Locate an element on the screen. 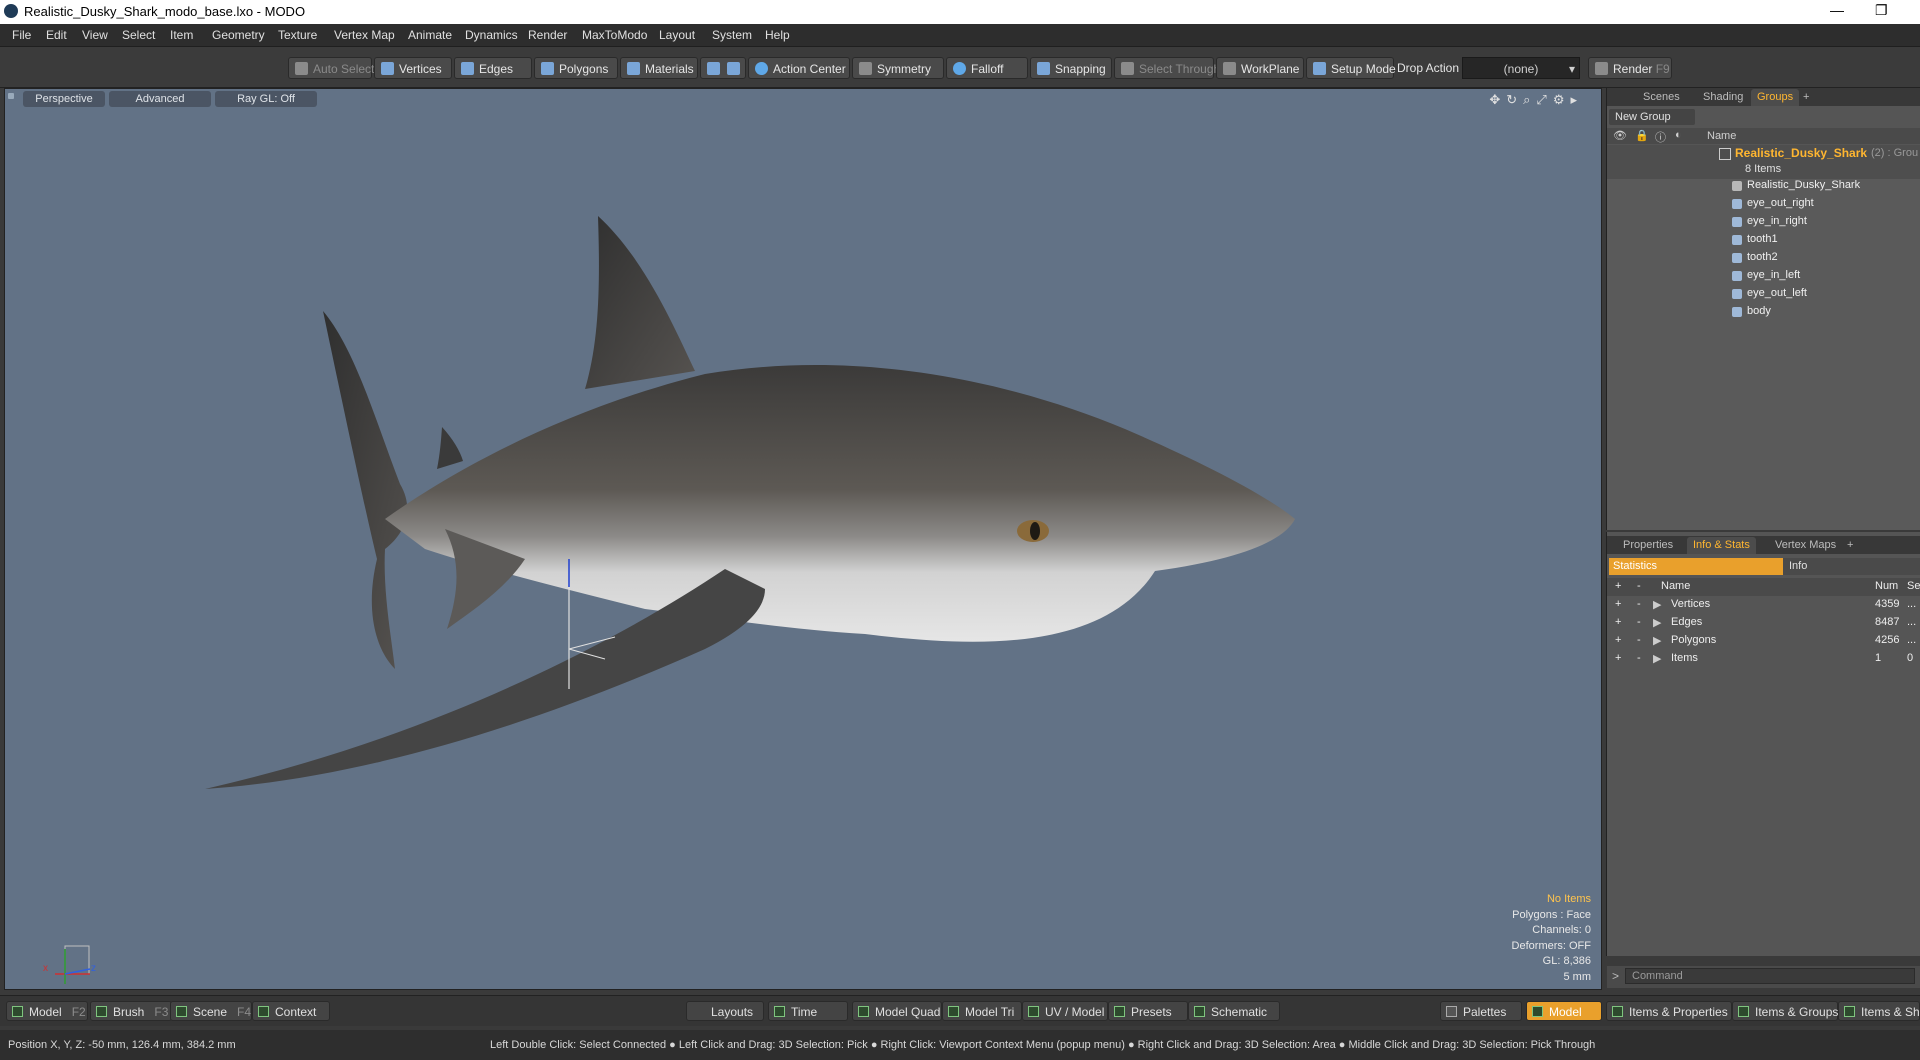 The image size is (1920, 1060). group-title-row: Realistic_Dusky_Shark (2) : Grou 8 Items is located at coordinates (1763, 162).